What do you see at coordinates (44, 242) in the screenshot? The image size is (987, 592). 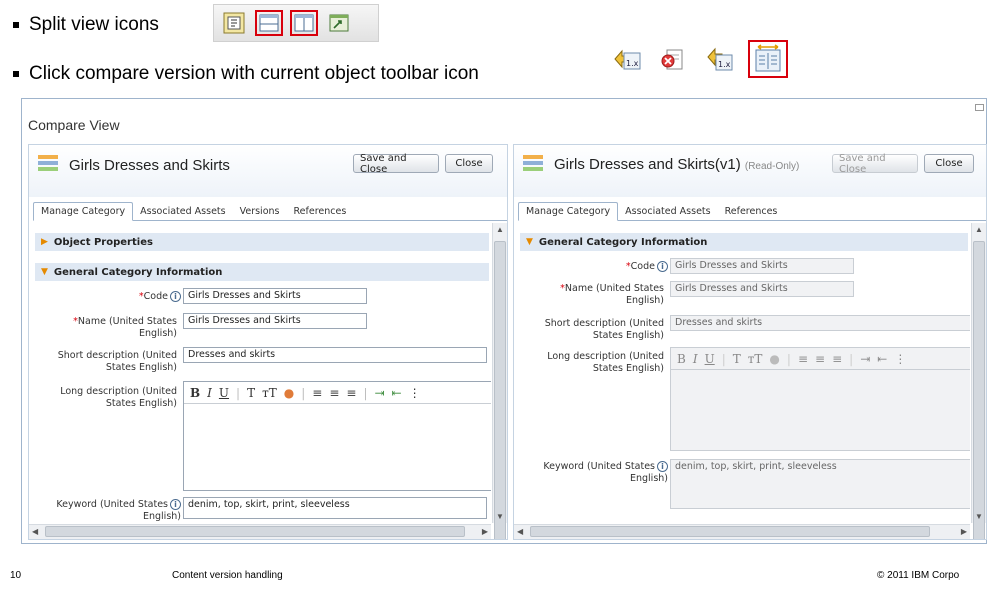 I see `expand-arrow-icon: ▶` at bounding box center [44, 242].